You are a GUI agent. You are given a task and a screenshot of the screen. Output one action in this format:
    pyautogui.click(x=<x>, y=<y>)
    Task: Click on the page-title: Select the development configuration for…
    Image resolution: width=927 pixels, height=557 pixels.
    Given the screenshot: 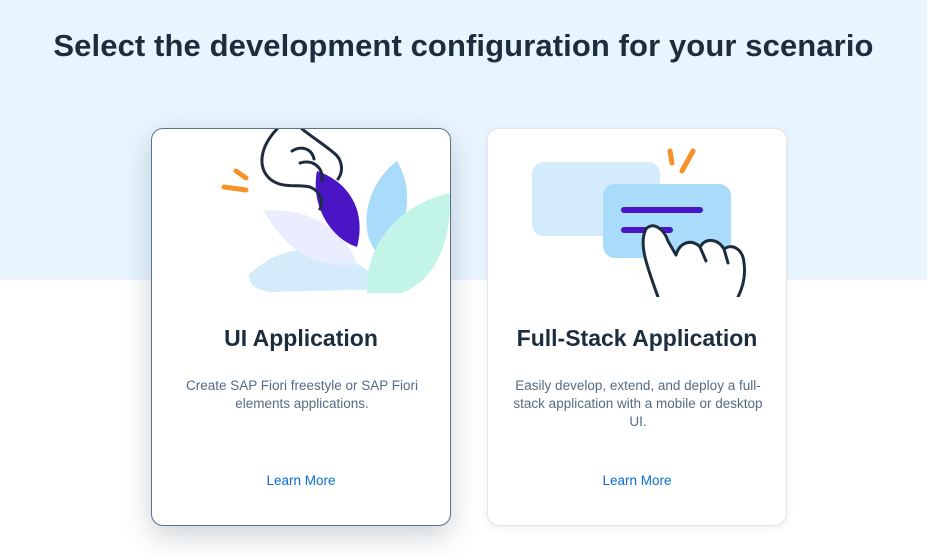 What is the action you would take?
    pyautogui.click(x=463, y=45)
    